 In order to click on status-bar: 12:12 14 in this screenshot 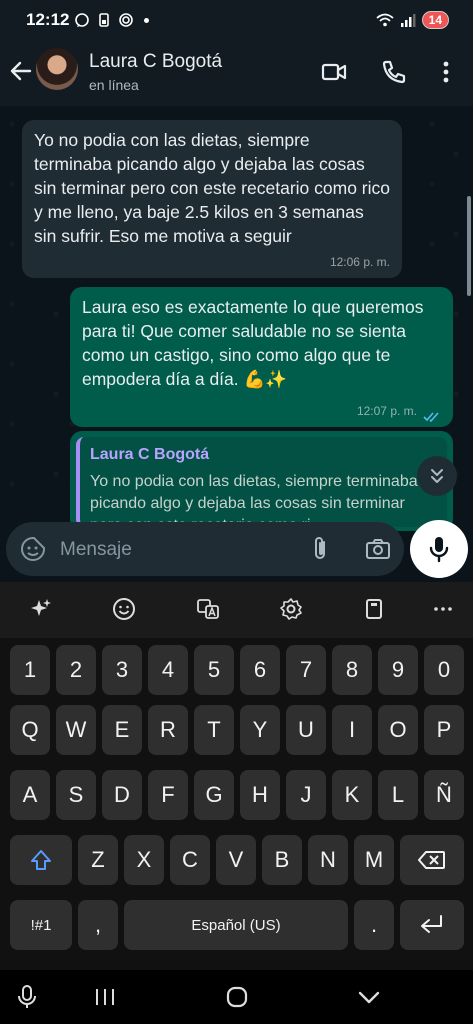, I will do `click(236, 20)`.